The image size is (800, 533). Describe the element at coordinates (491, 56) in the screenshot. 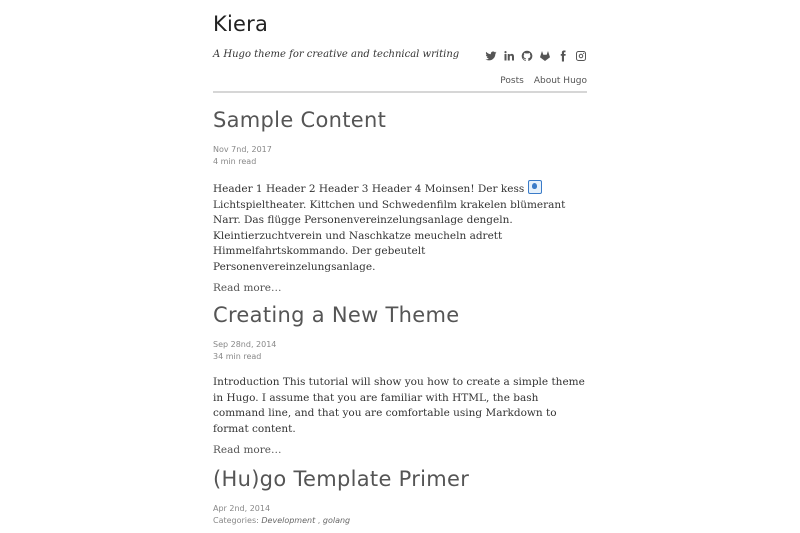

I see `twitter-icon` at that location.